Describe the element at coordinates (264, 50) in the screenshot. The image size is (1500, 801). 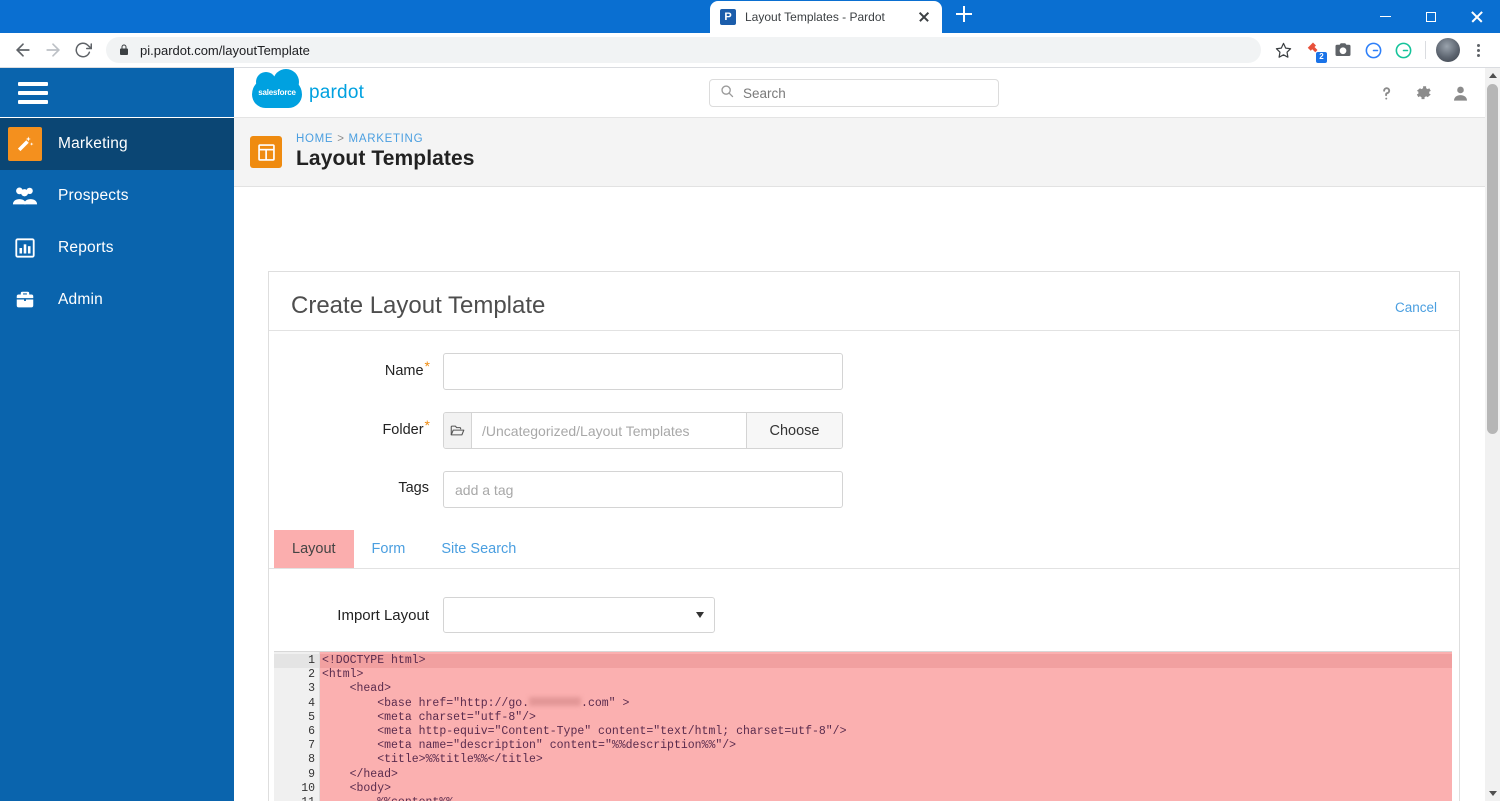
I see `address-bar-path: /layoutTemplate` at that location.